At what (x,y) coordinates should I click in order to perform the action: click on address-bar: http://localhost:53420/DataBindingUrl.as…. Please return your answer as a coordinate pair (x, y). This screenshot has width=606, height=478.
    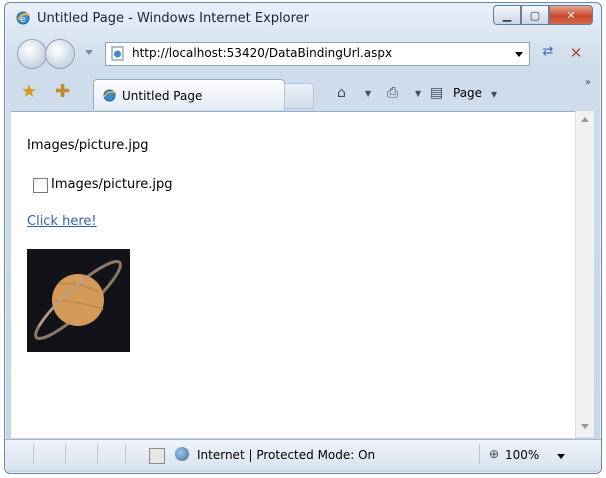
    Looking at the image, I should click on (317, 54).